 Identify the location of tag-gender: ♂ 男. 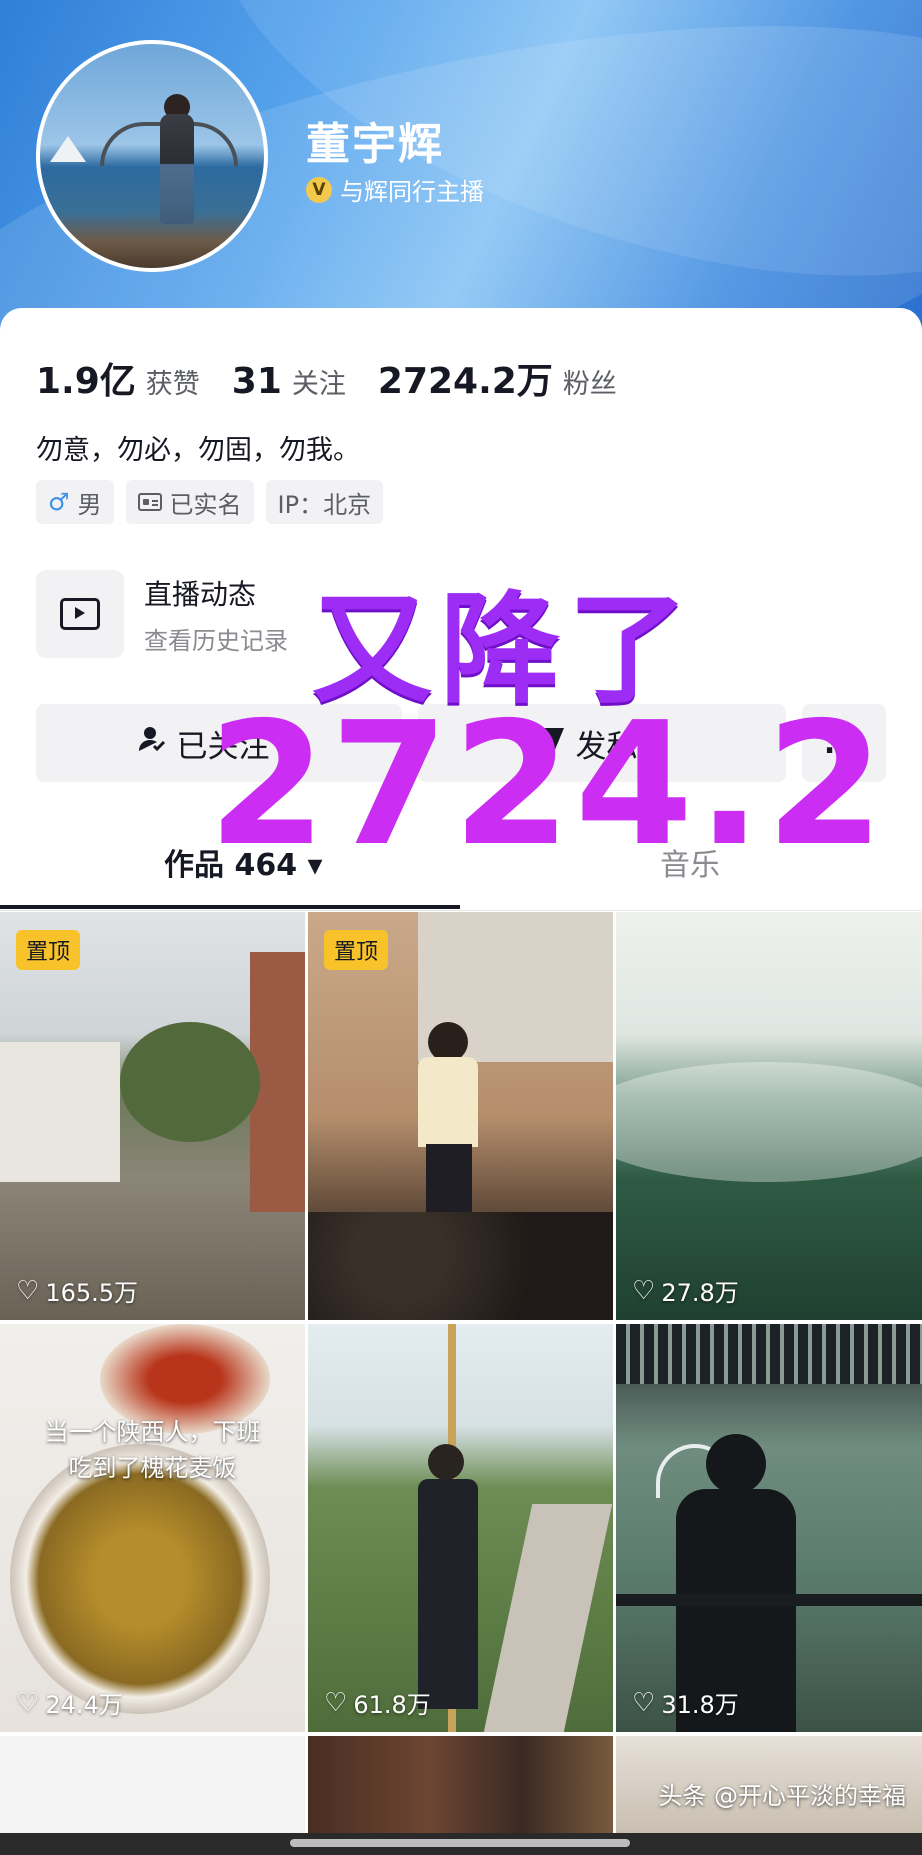
(75, 502).